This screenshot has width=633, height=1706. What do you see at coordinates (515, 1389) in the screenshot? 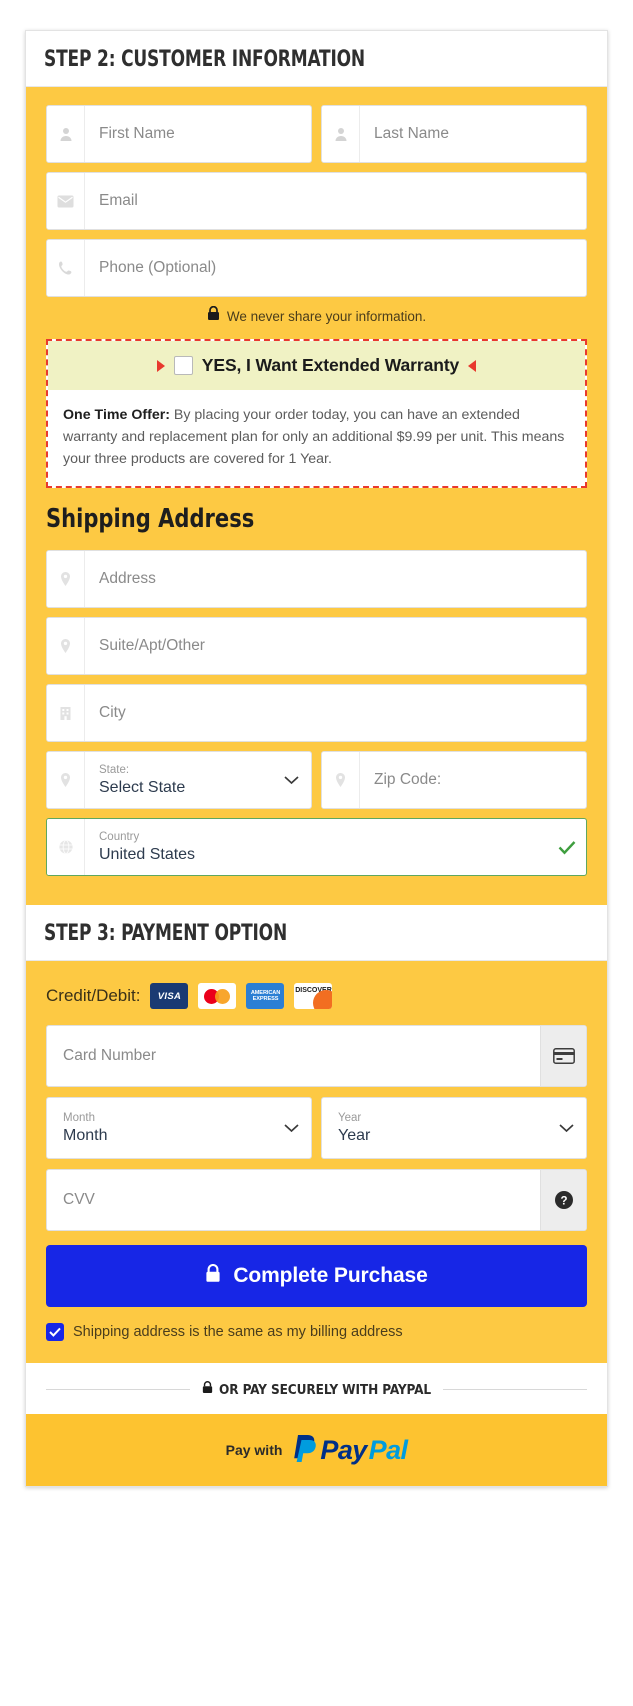
I see `divider-line-right` at bounding box center [515, 1389].